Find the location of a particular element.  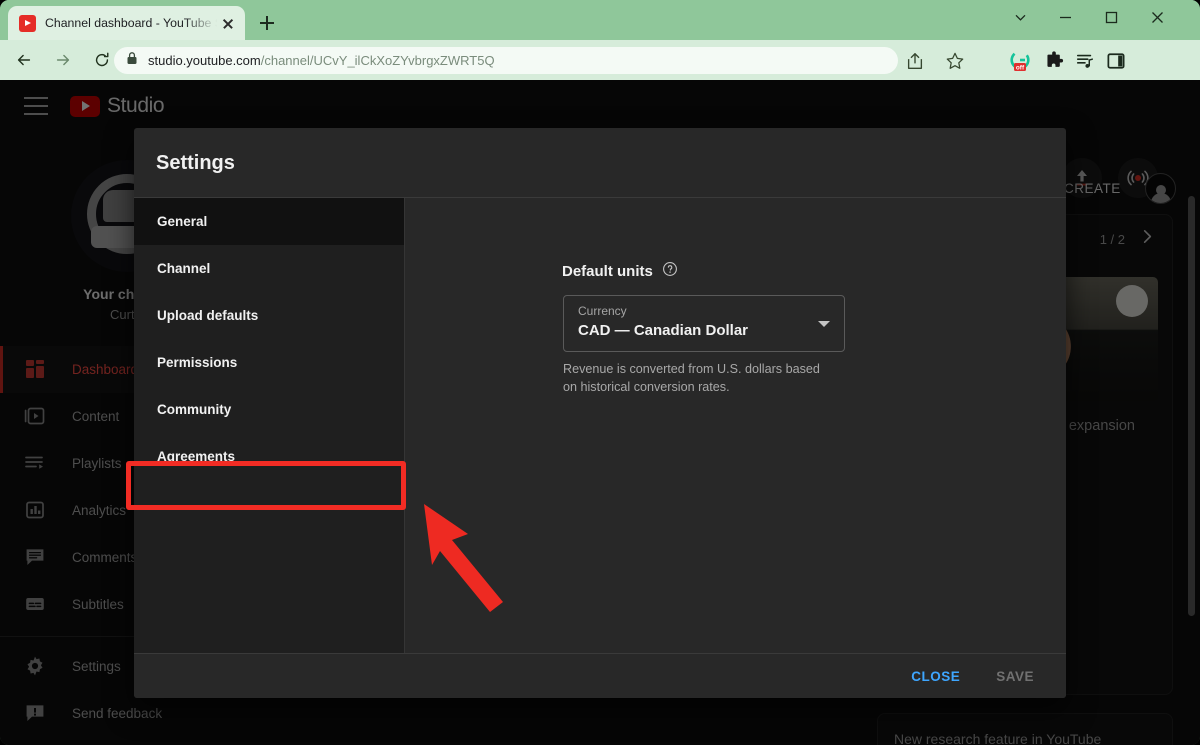

currency-selected-value: CAD — Canadian Dollar is located at coordinates (663, 330).